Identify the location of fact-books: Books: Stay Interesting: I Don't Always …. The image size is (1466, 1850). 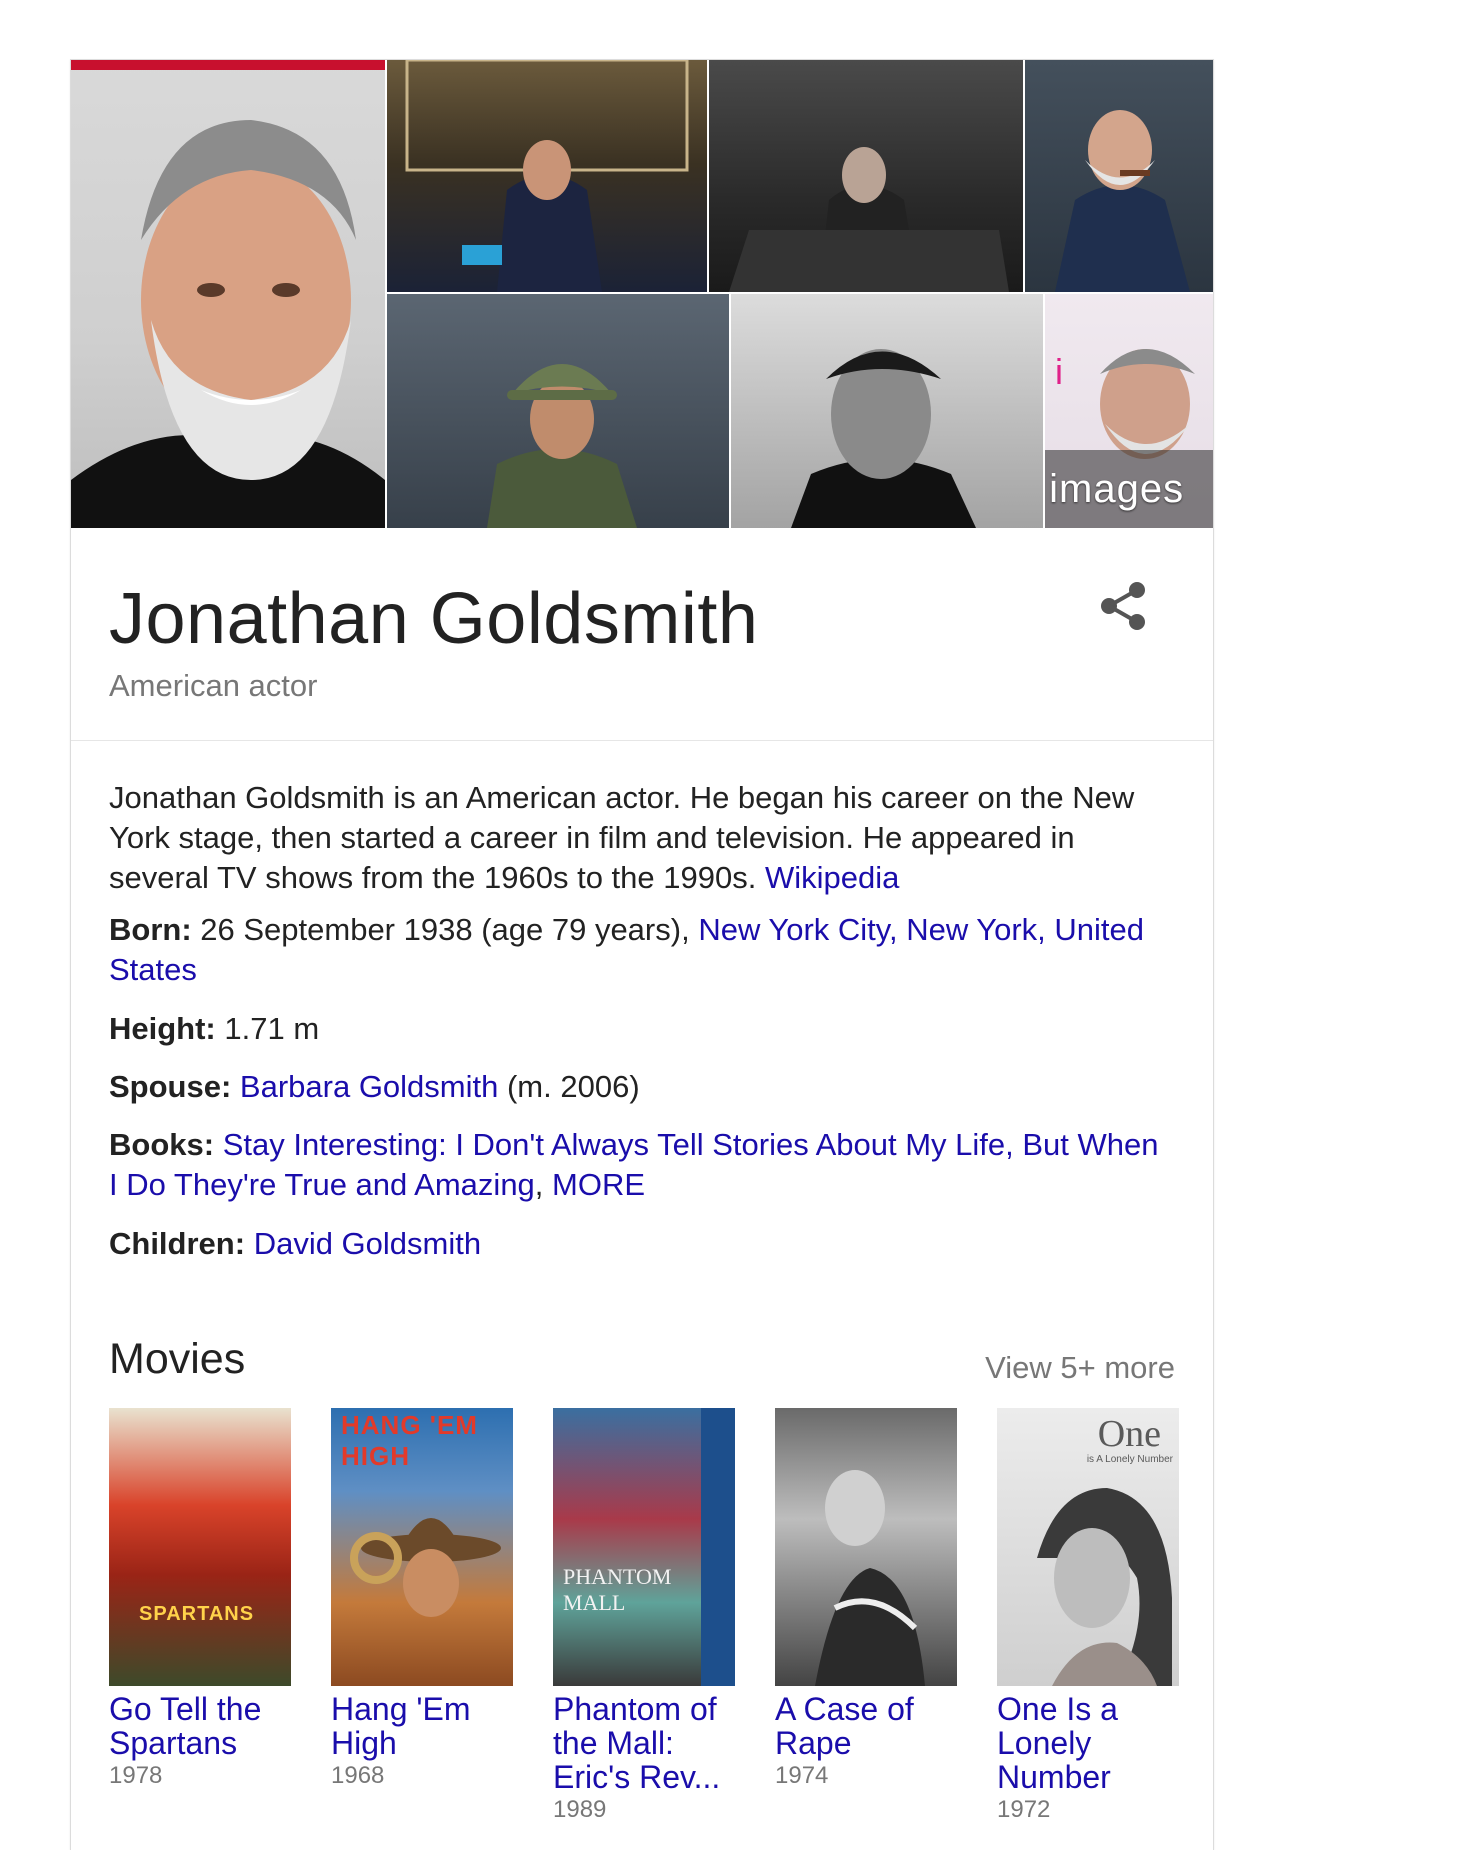
(634, 1165).